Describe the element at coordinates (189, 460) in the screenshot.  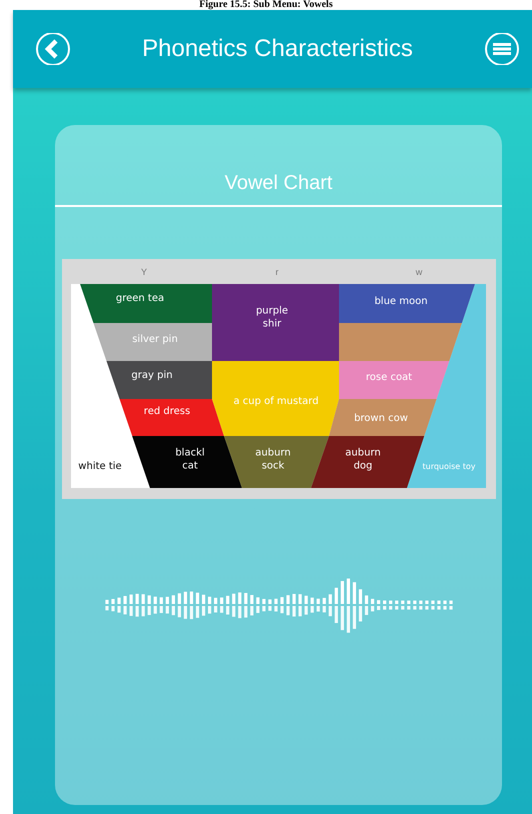
I see `cell-label: blackl cat` at that location.